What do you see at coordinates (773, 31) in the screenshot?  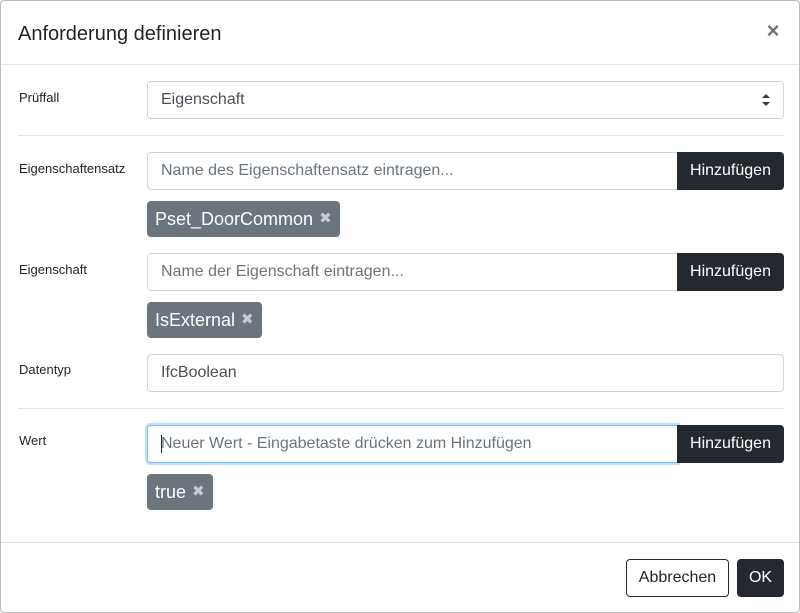 I see `close-icon: ×` at bounding box center [773, 31].